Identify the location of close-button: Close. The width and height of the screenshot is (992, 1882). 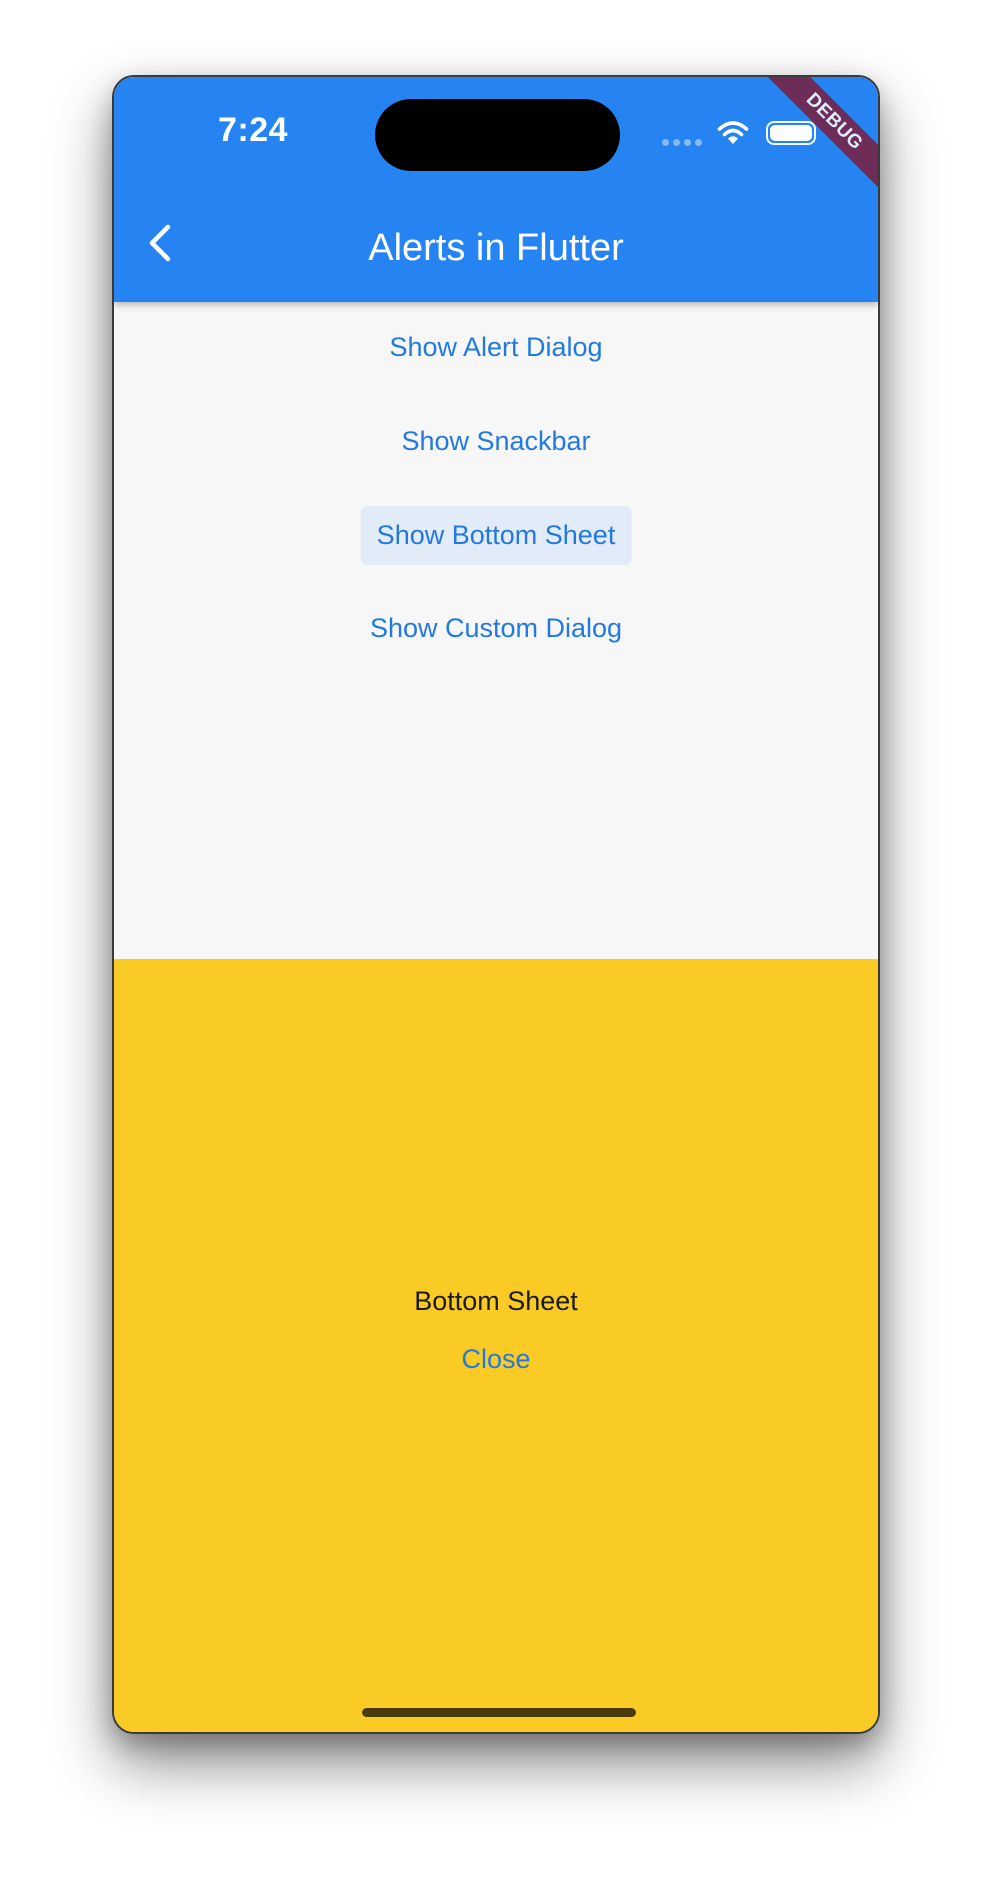
(495, 1359).